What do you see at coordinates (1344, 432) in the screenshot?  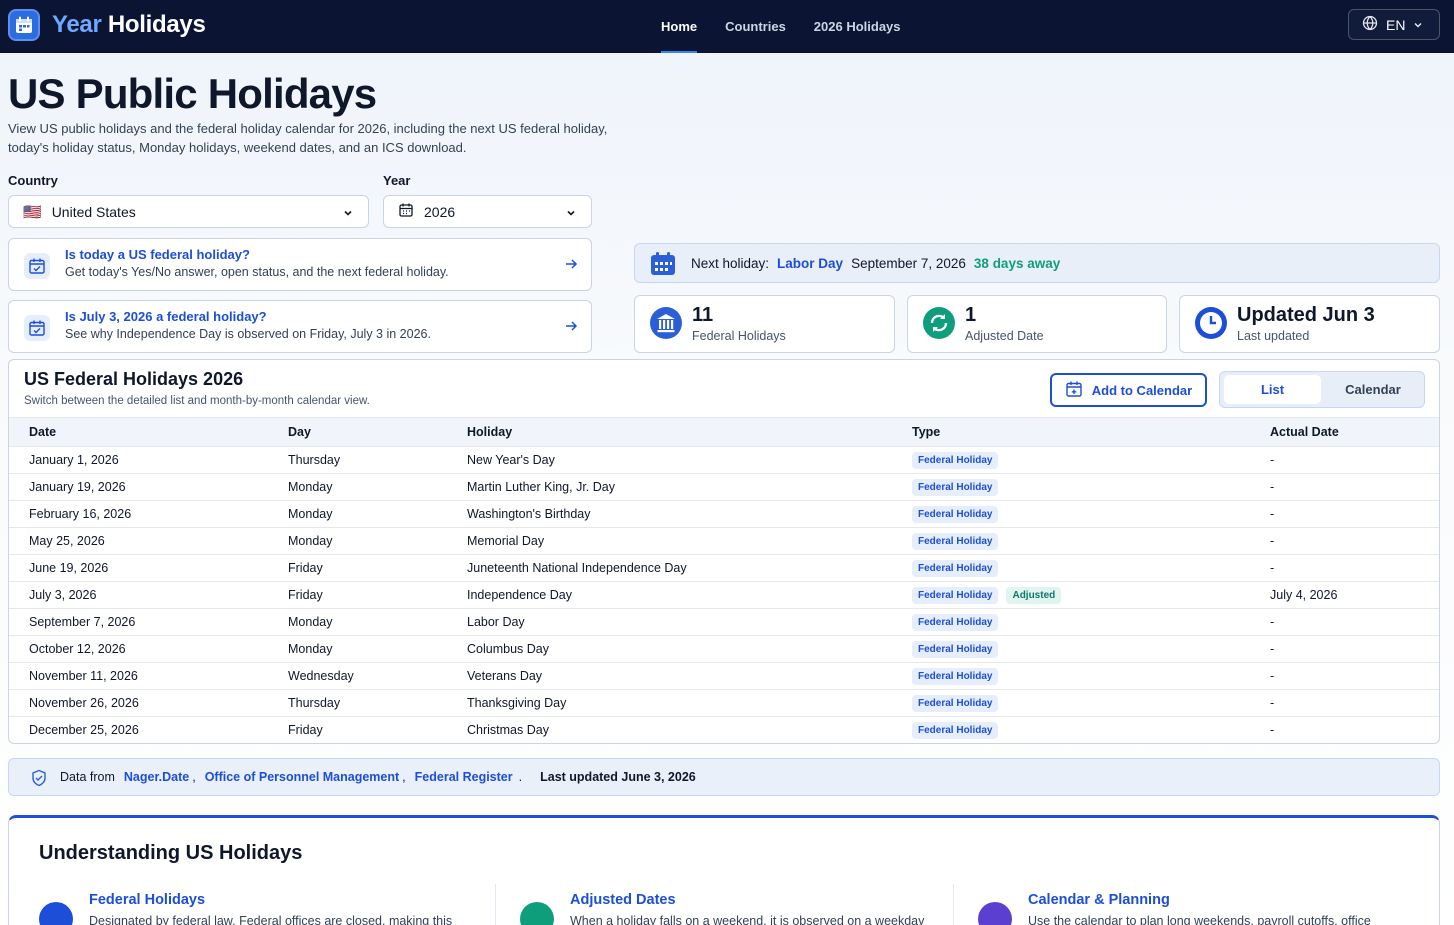 I see `column-header-actual-date: Actual Date` at bounding box center [1344, 432].